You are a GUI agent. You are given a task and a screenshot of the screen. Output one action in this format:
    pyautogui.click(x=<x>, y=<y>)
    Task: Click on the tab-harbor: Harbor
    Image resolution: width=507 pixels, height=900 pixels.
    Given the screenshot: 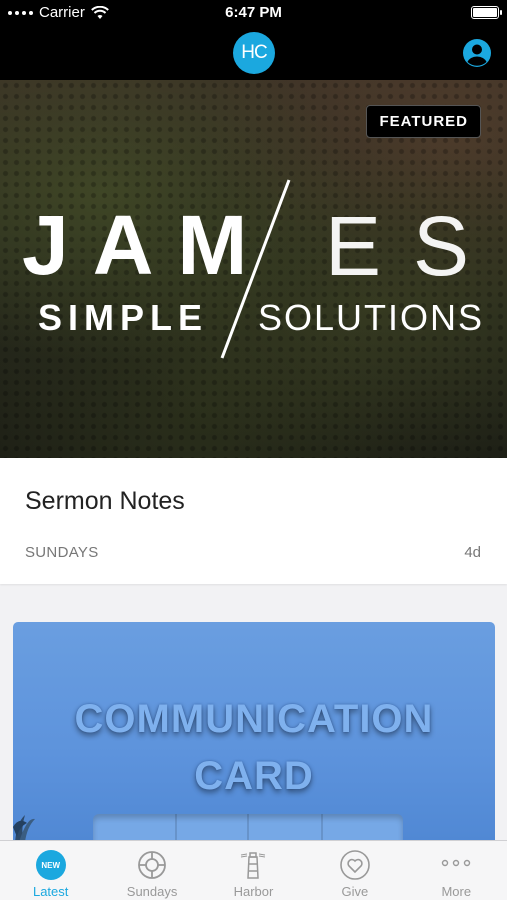 What is the action you would take?
    pyautogui.click(x=253, y=870)
    